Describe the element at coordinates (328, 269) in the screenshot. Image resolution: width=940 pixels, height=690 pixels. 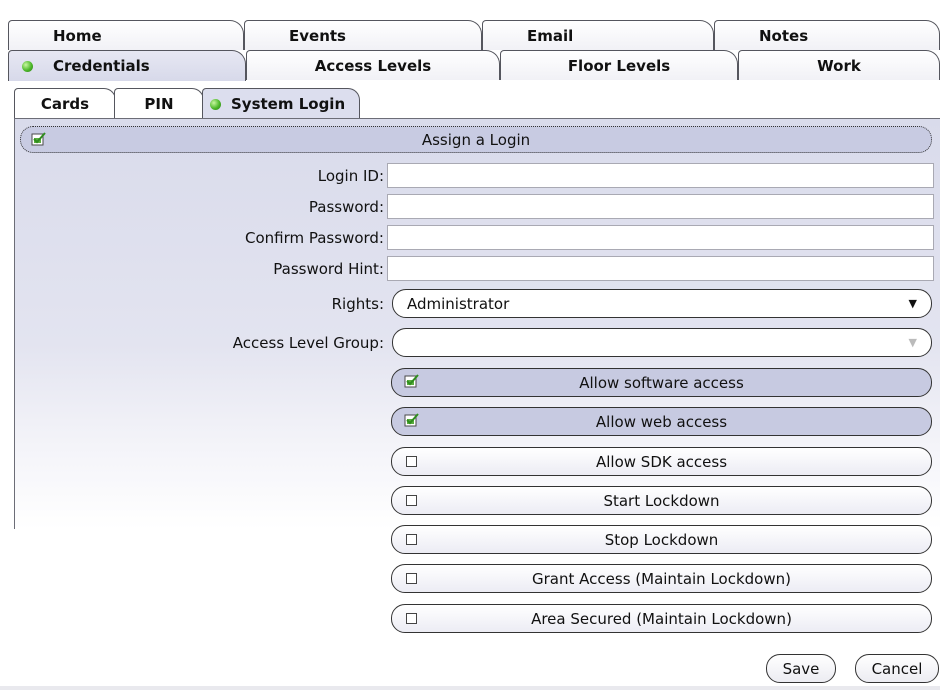
I see `password-hint-label: Password Hint:` at that location.